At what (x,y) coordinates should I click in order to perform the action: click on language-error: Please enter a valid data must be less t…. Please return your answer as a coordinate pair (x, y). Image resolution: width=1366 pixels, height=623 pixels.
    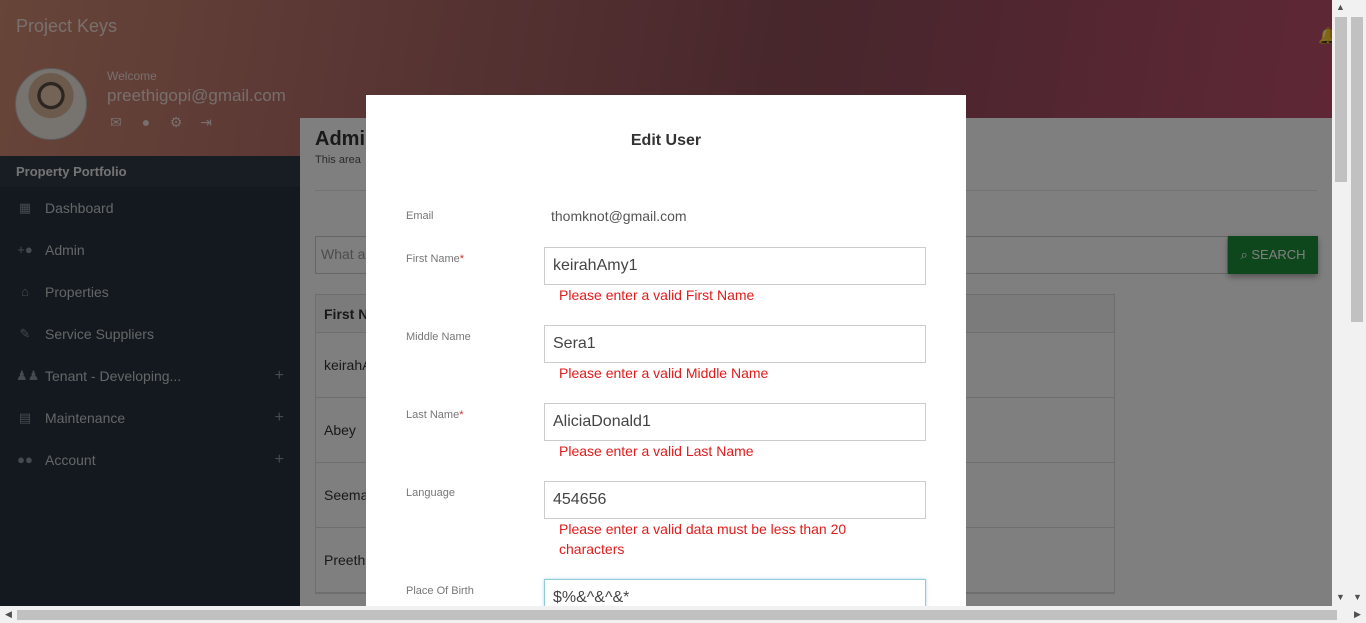
    Looking at the image, I should click on (703, 539).